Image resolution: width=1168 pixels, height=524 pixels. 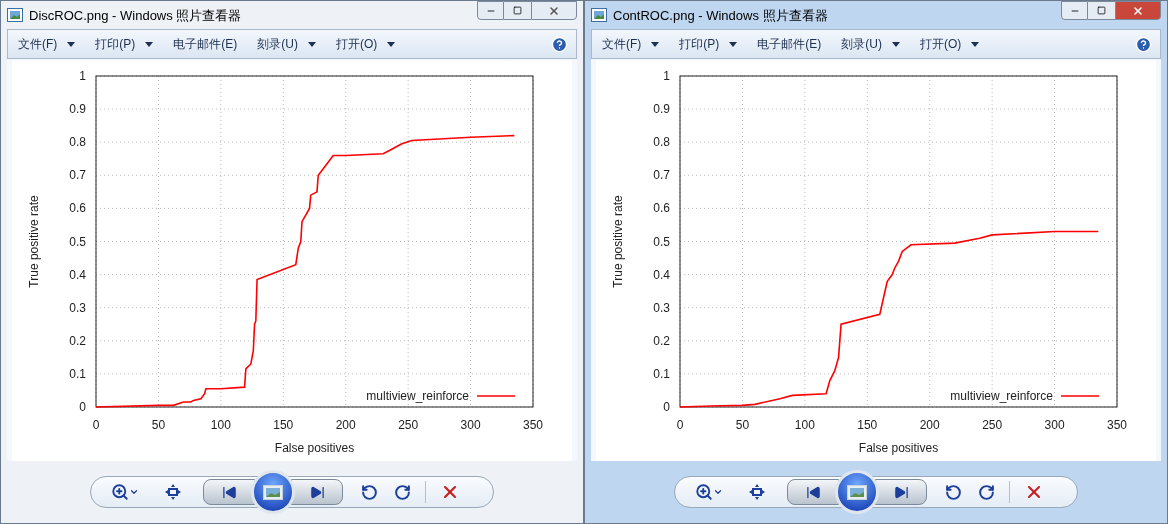 I want to click on window-title: ContROC.png - Windows 照片查看器, so click(x=720, y=16).